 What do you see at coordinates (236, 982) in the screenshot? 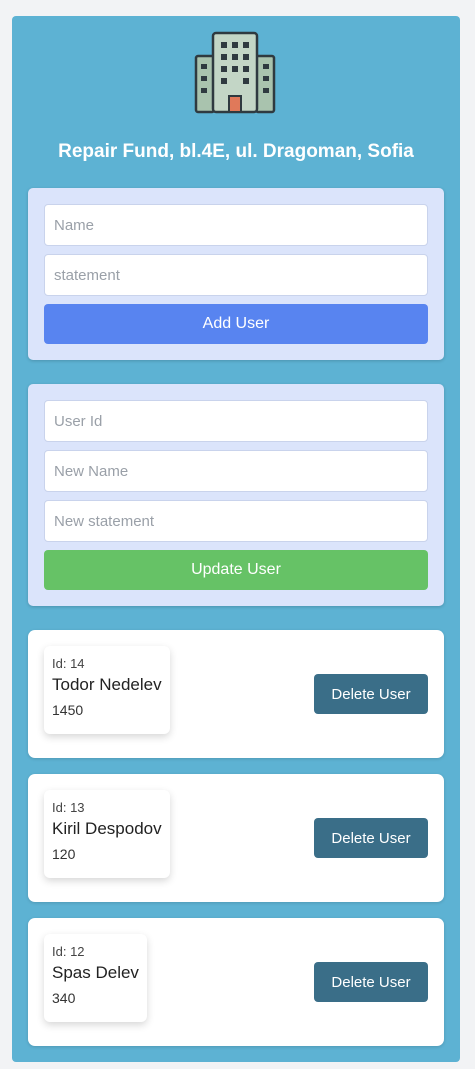
I see `user-card: Id: 12 Spas Delev 340 Delete User` at bounding box center [236, 982].